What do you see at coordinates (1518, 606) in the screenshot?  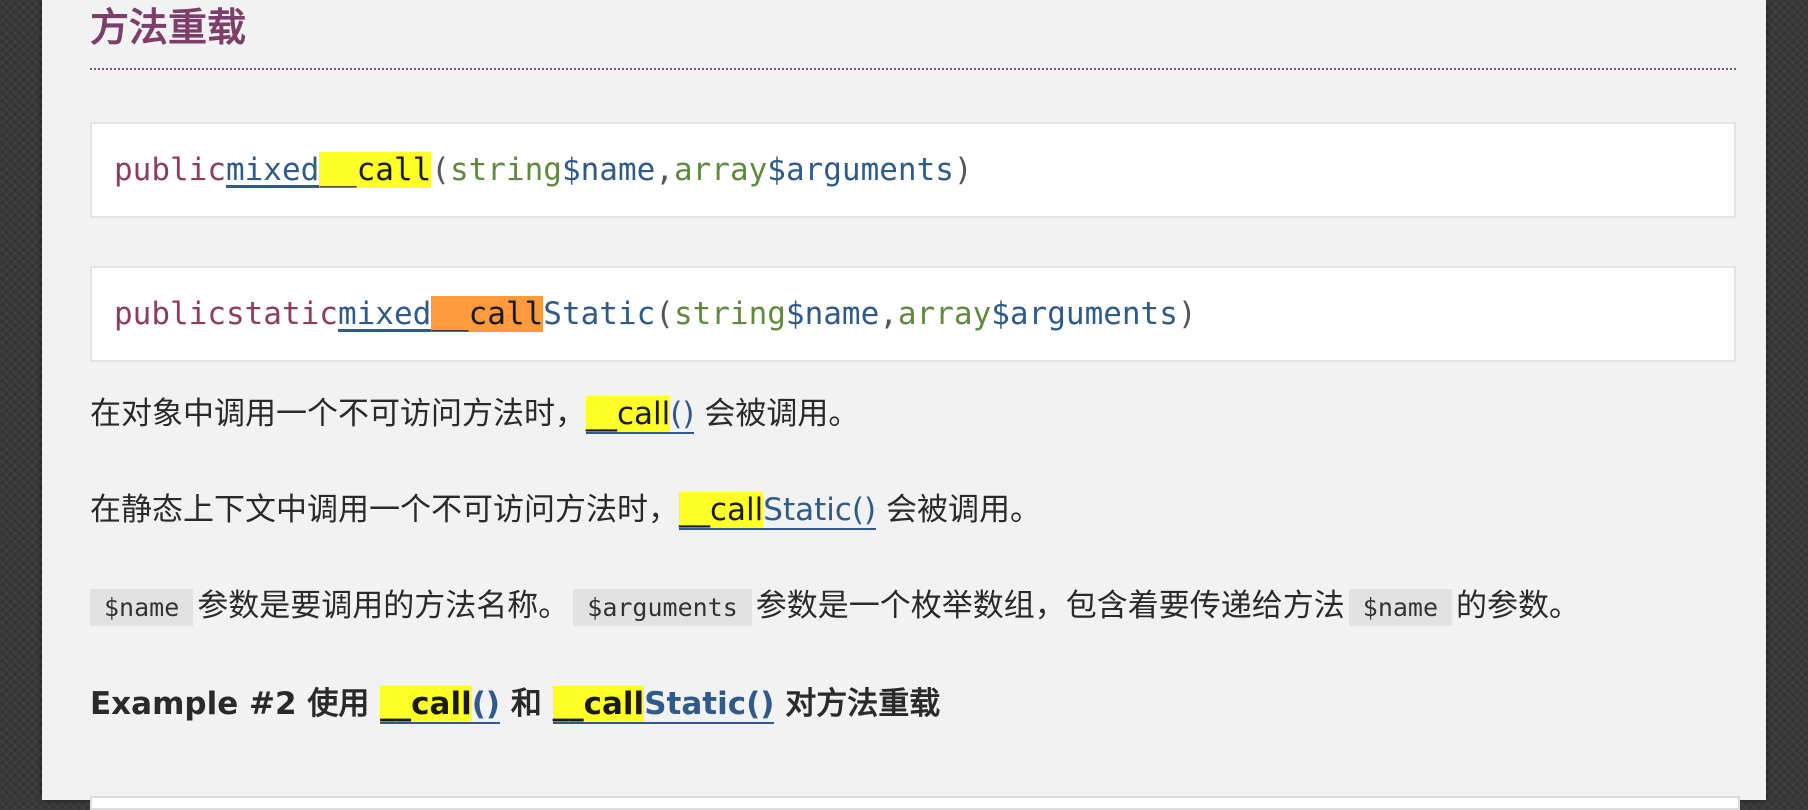 I see `text: 的参数。` at bounding box center [1518, 606].